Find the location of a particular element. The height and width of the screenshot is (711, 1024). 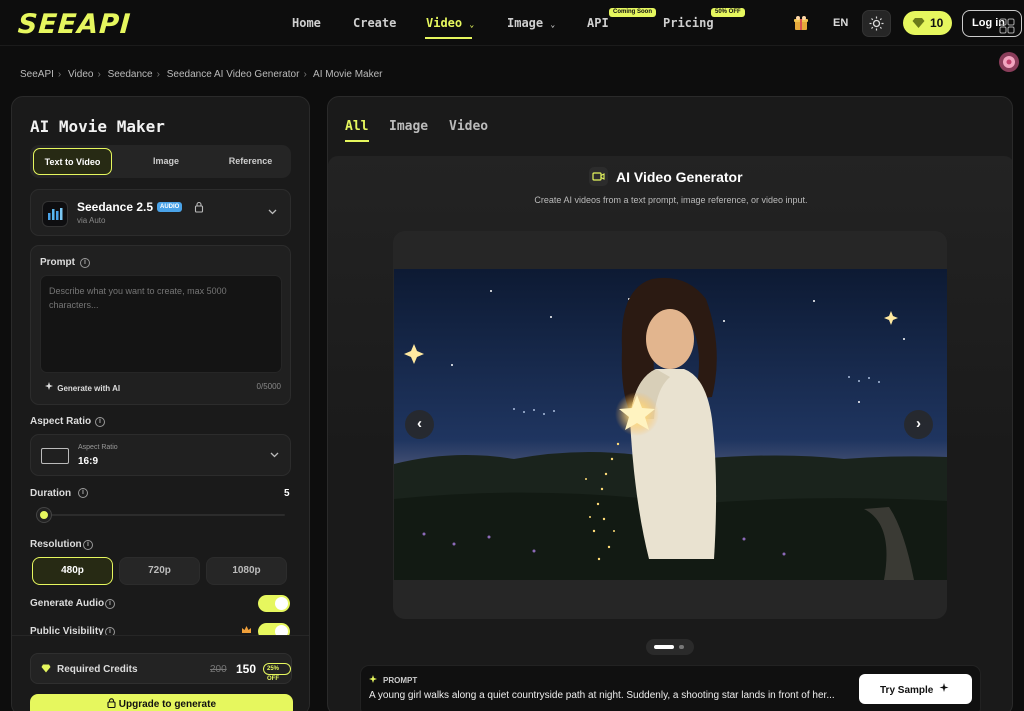

generate-with-ai-label: Generate with AI is located at coordinates (89, 388).